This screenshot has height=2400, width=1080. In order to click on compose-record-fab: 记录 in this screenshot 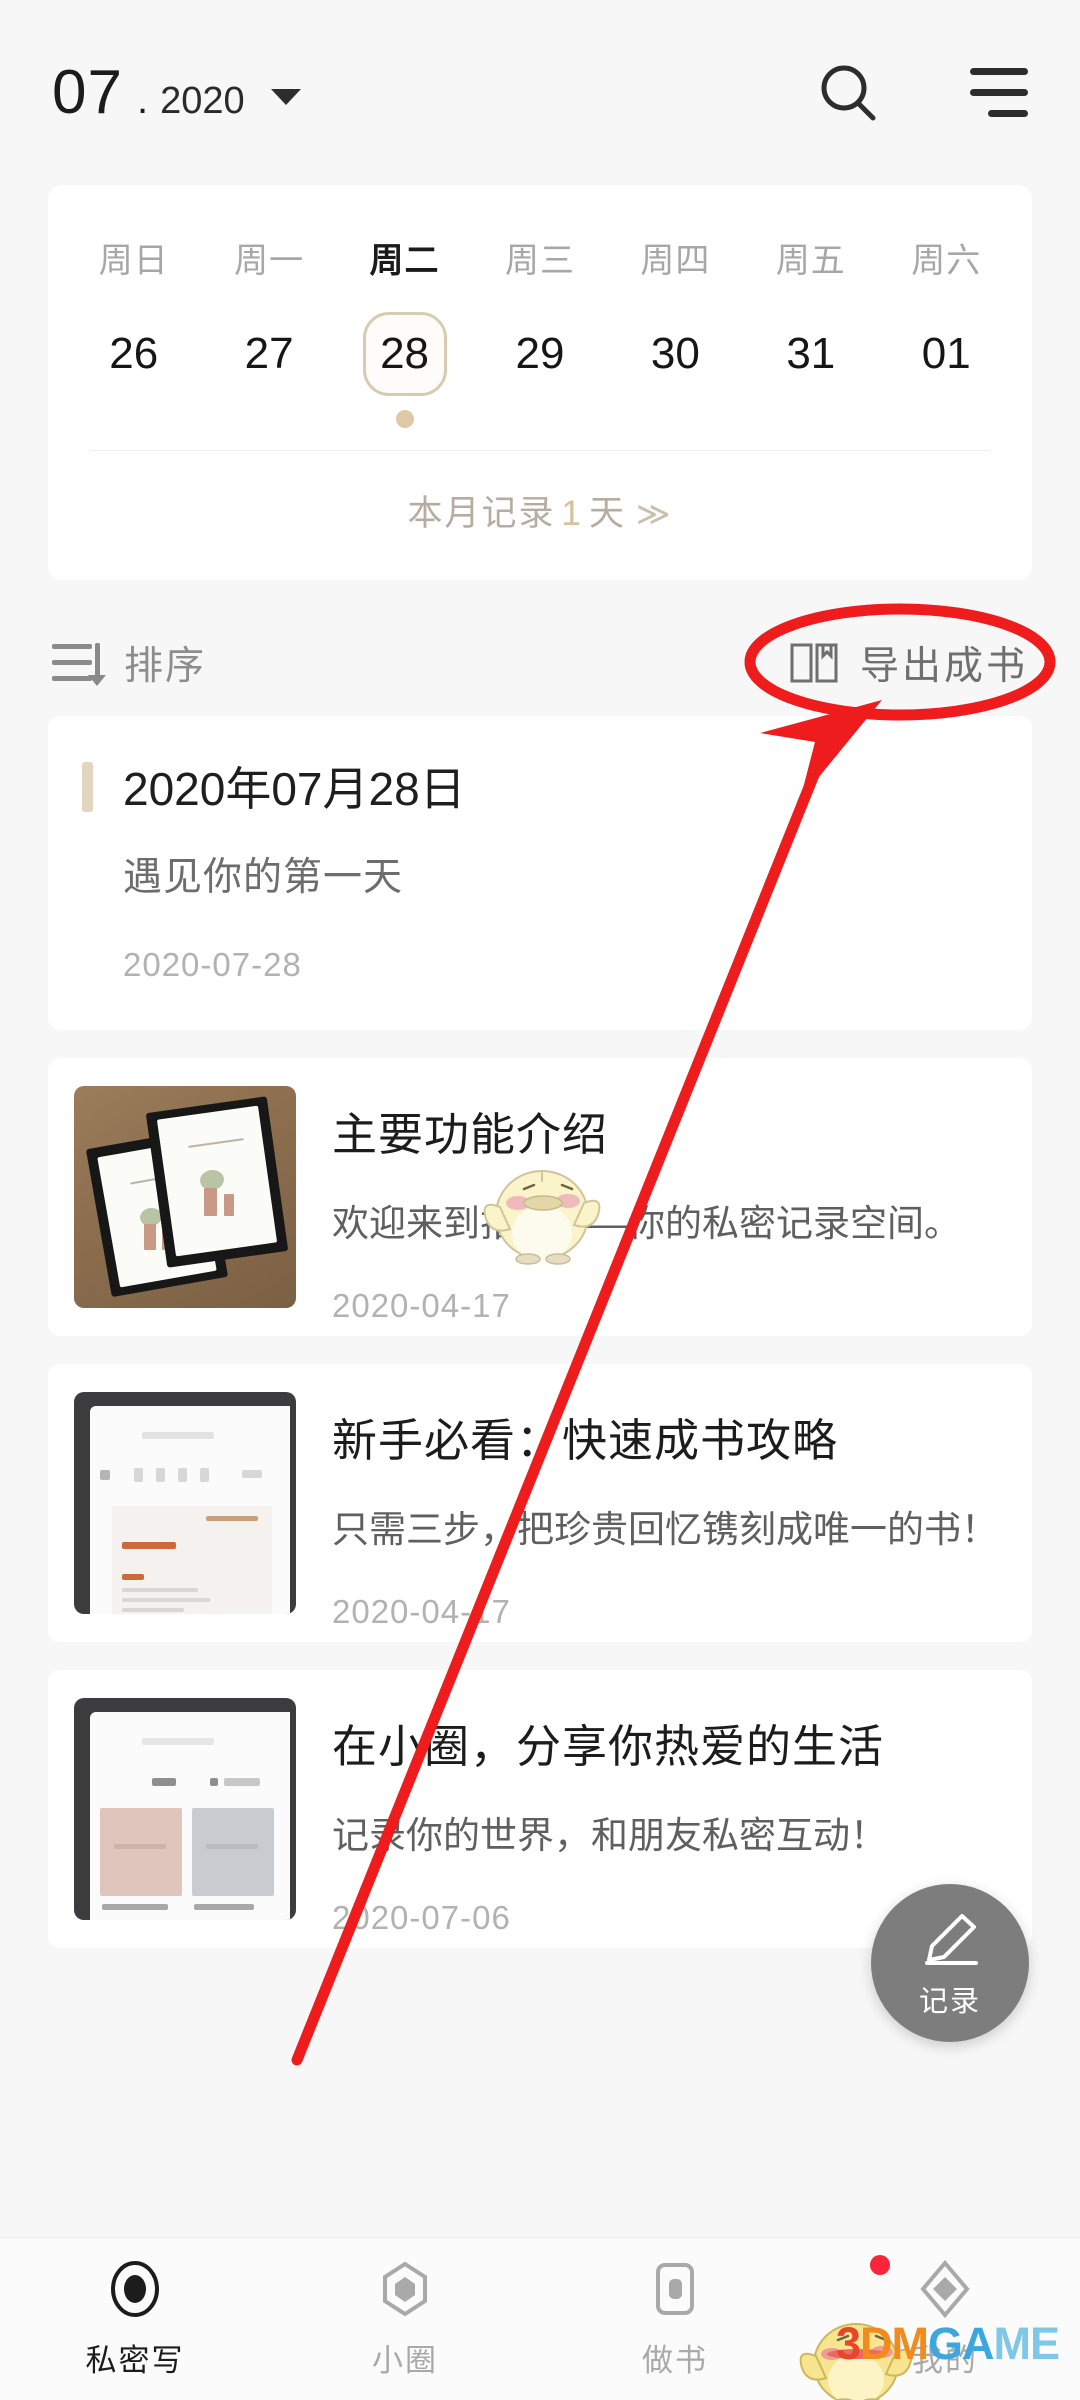, I will do `click(950, 1963)`.